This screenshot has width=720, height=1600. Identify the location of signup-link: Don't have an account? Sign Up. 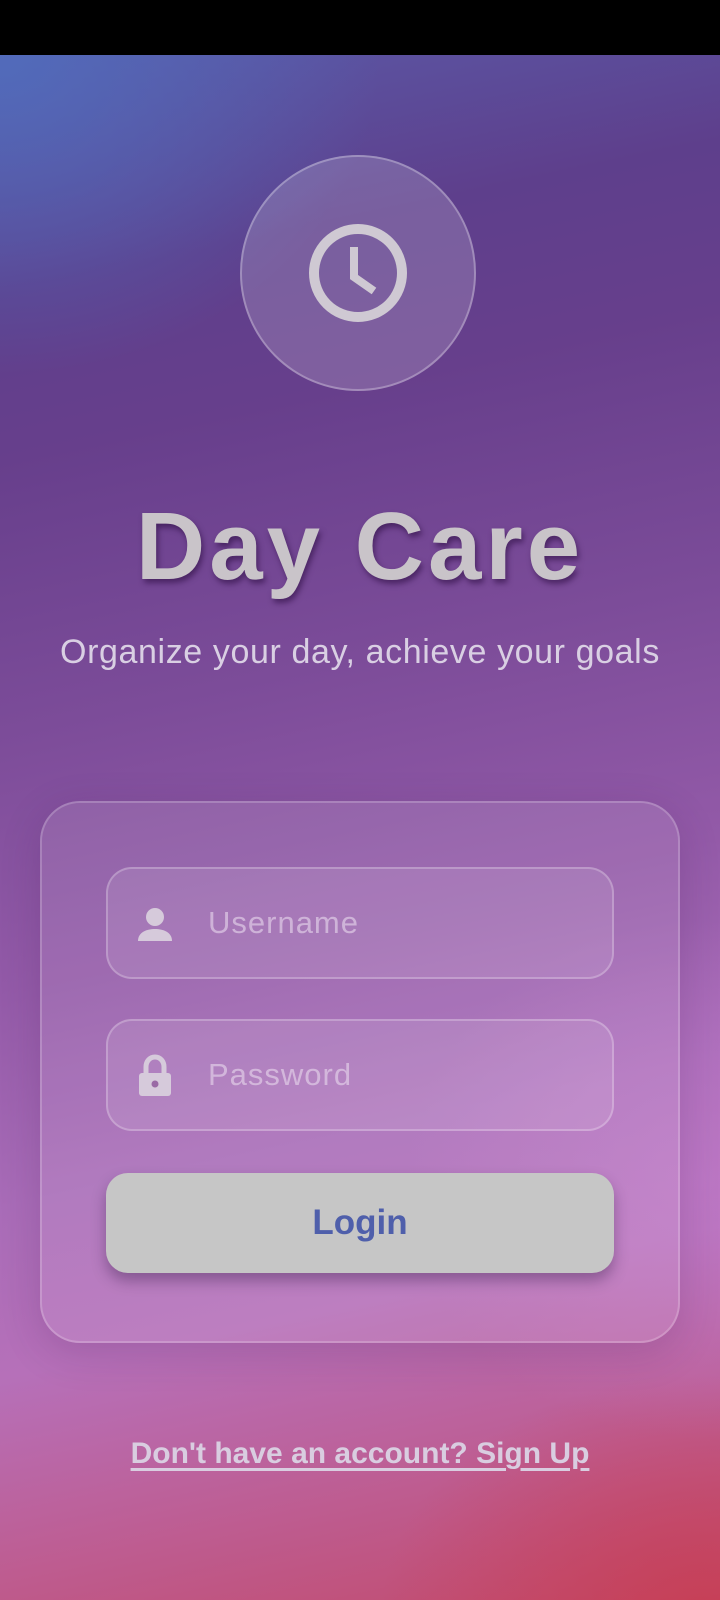
(360, 1454).